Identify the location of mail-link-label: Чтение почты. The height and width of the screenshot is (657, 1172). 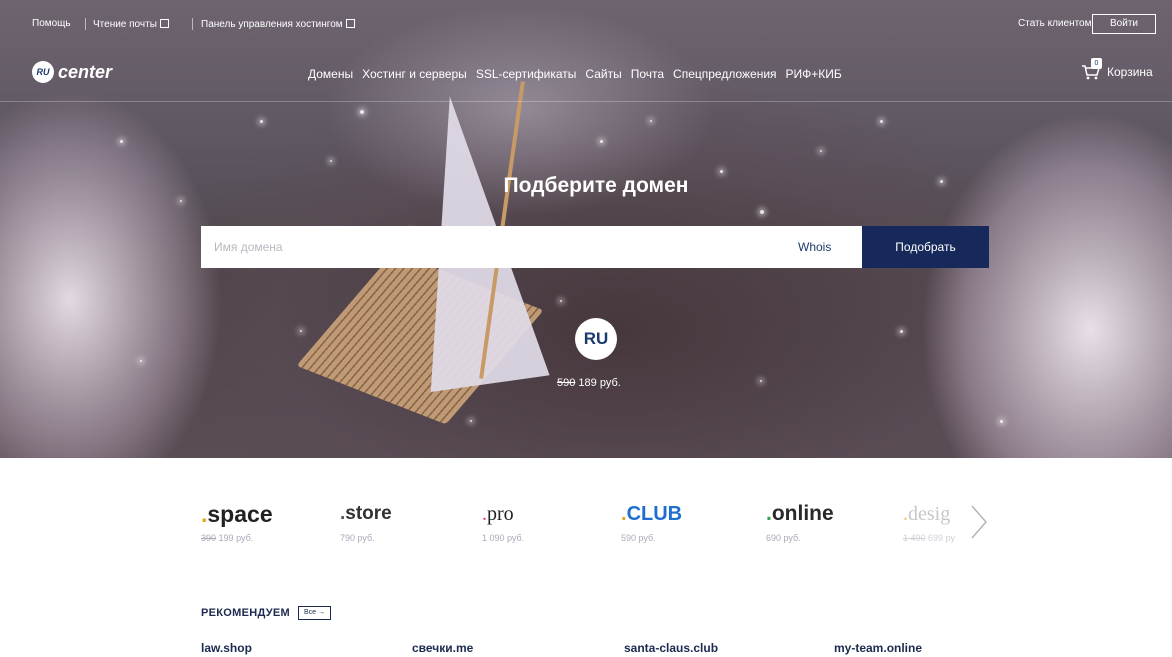
(125, 24).